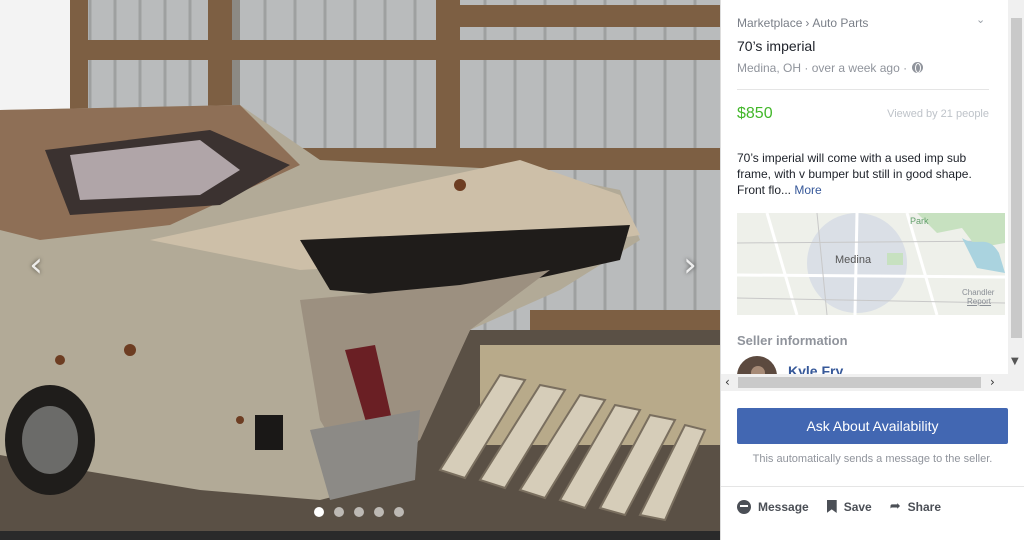 Image resolution: width=1024 pixels, height=540 pixels. I want to click on vertical-scroll-thumb, so click(1016, 178).